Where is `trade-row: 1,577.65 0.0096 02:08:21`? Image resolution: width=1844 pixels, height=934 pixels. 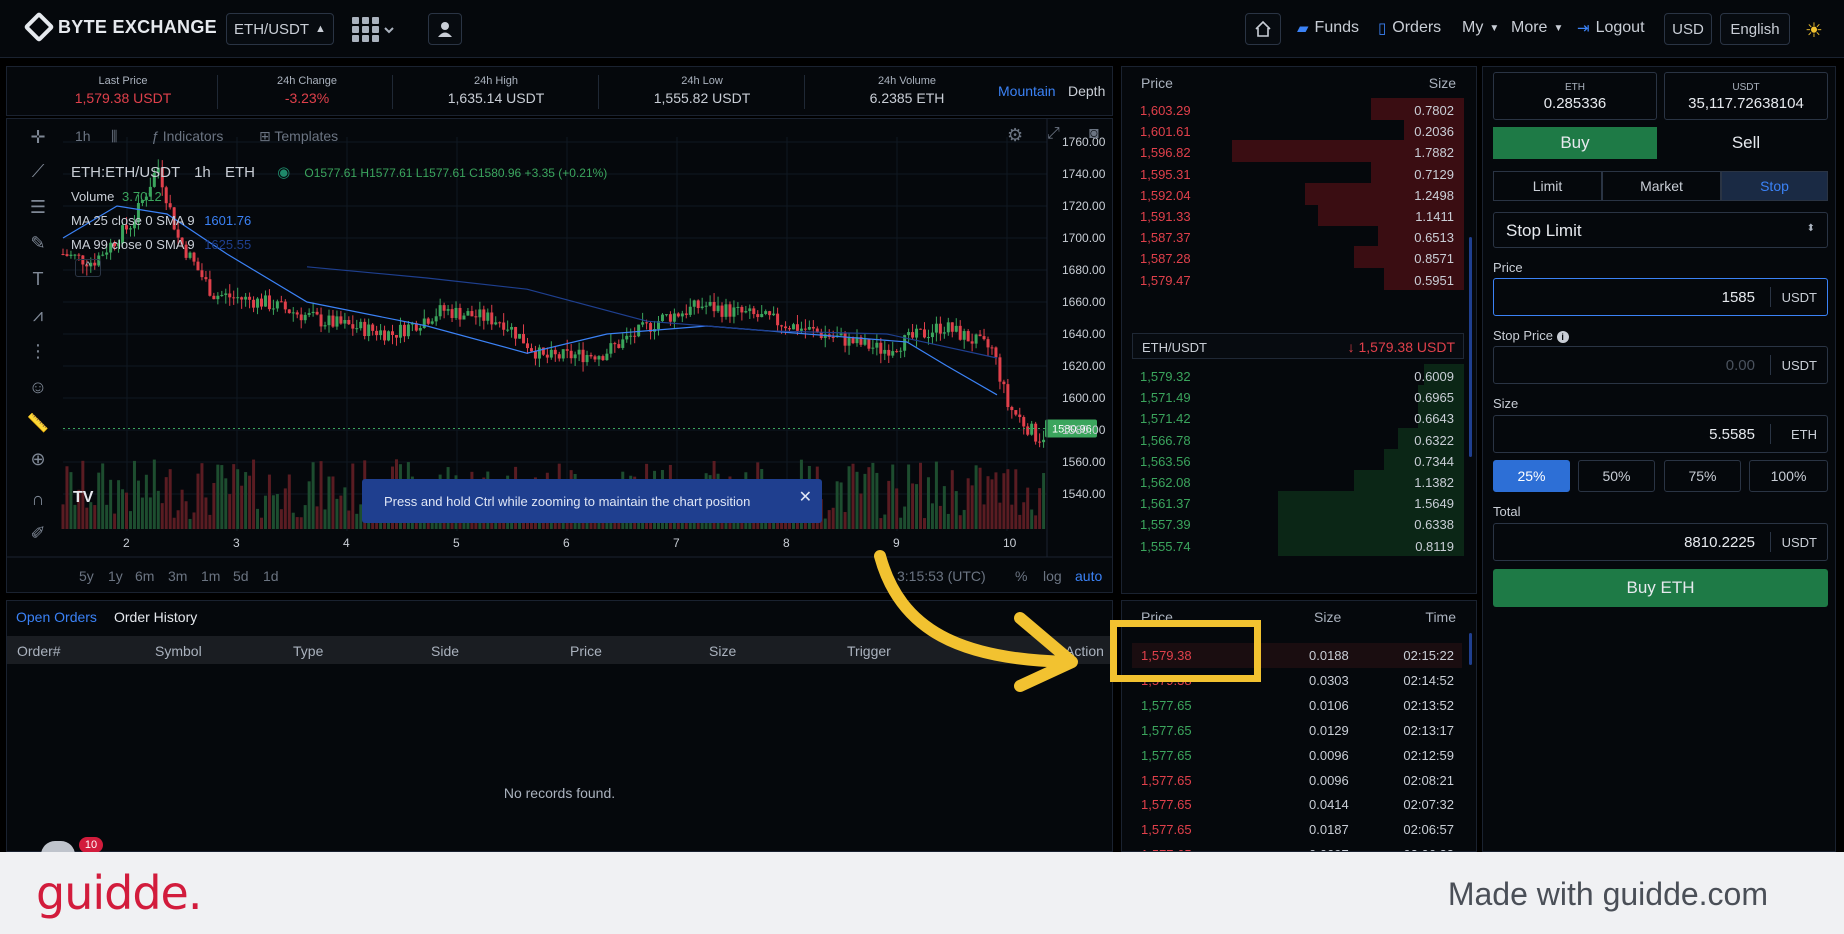
trade-row: 1,577.65 0.0096 02:08:21 is located at coordinates (1297, 780).